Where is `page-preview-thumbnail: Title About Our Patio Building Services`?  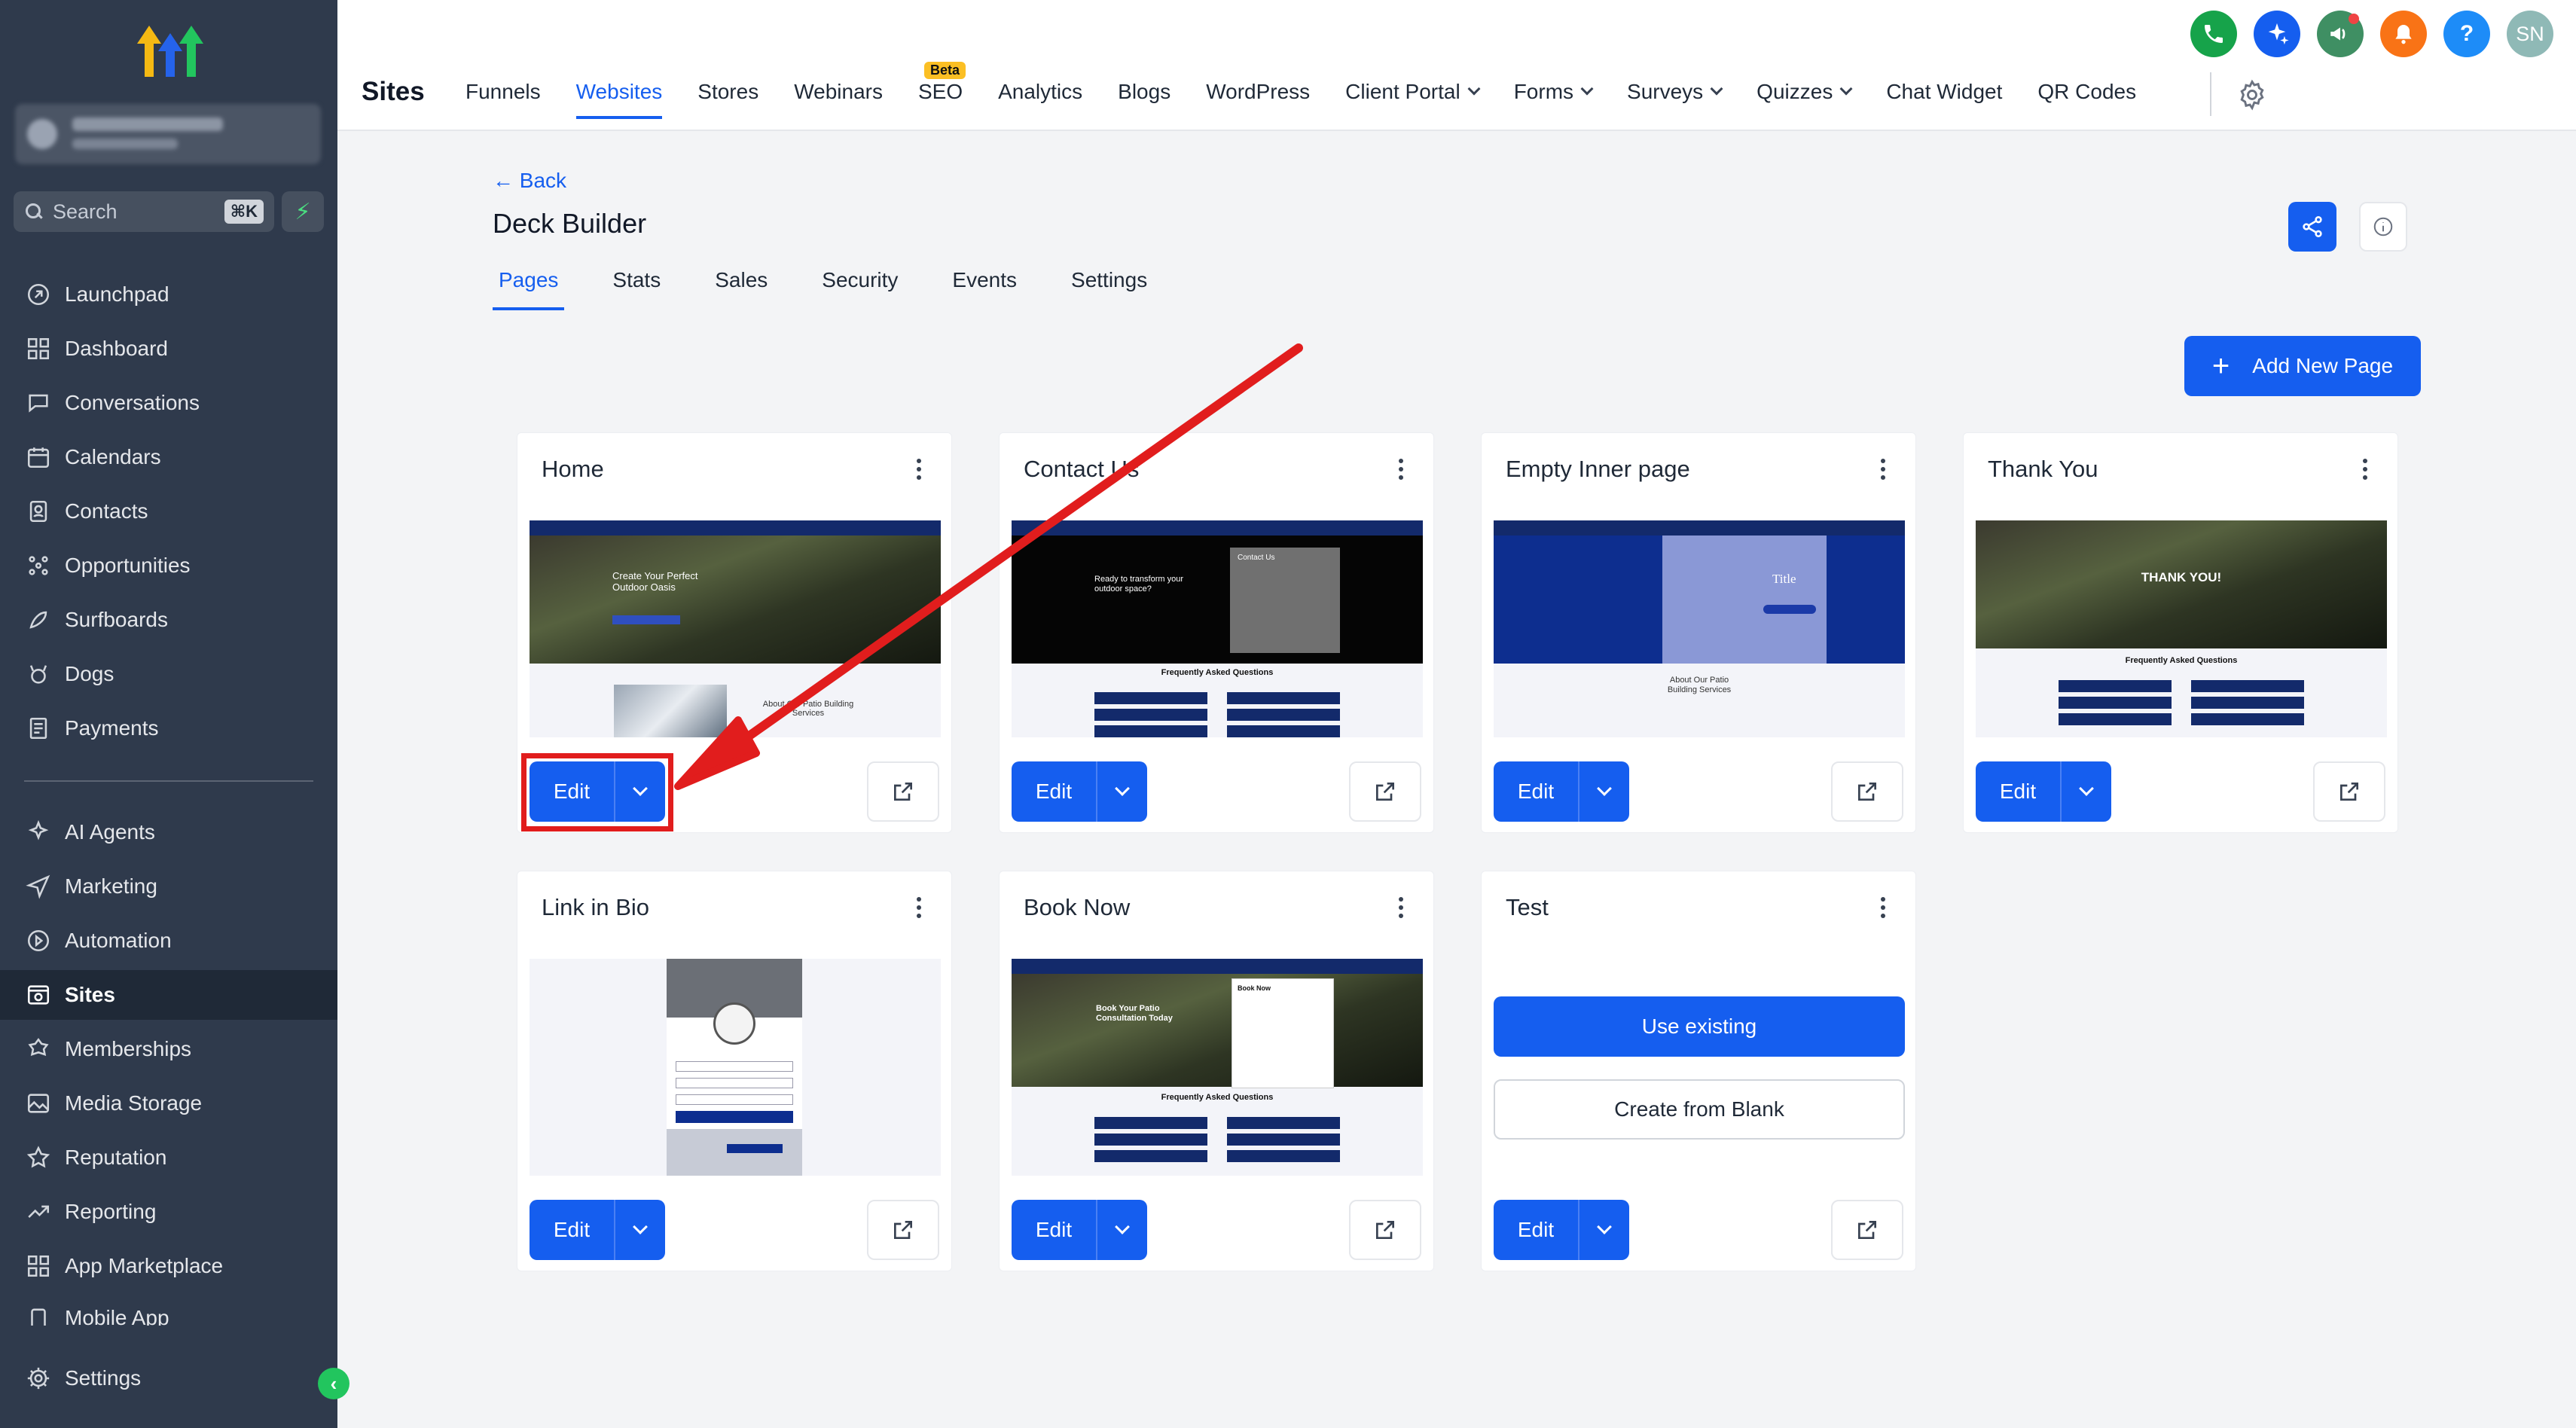 page-preview-thumbnail: Title About Our Patio Building Services is located at coordinates (1700, 628).